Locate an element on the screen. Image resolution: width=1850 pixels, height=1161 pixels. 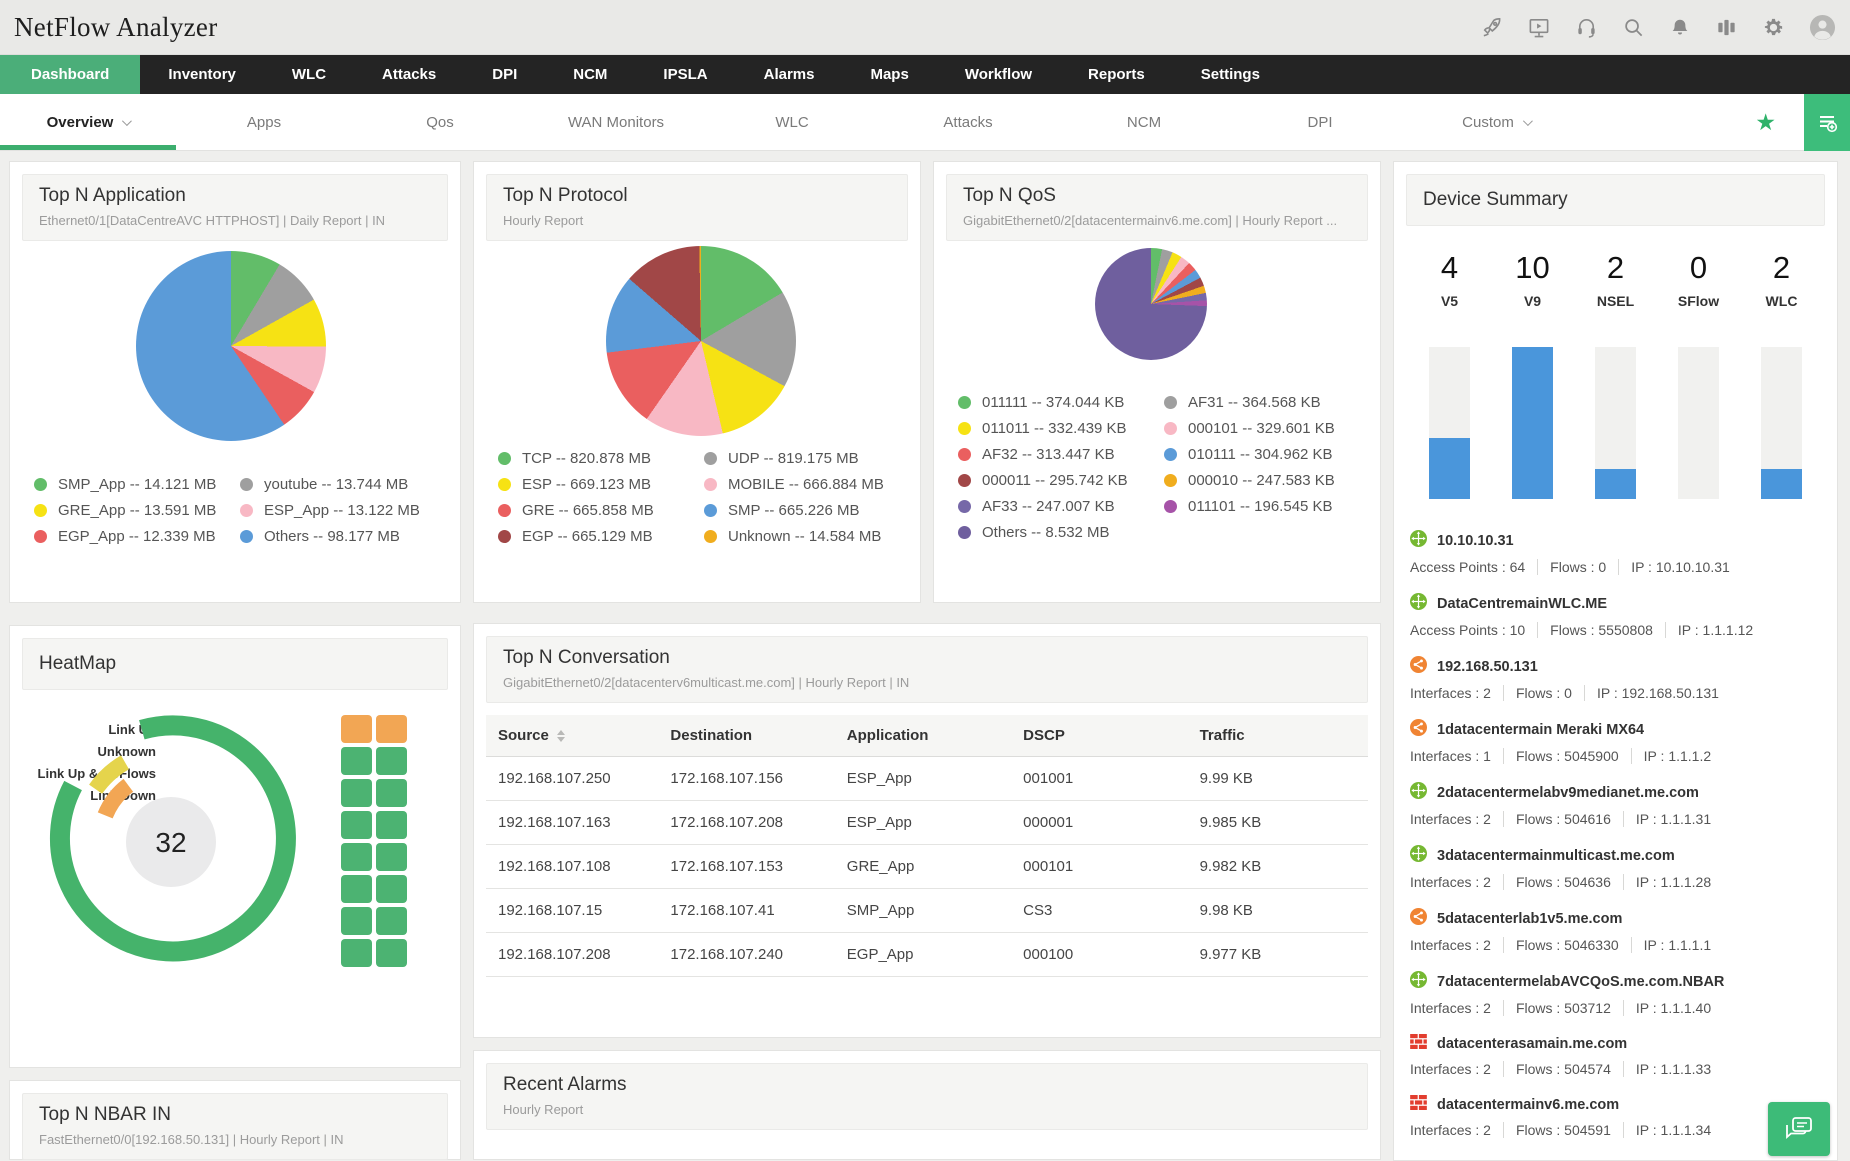
table-cell: EGP_App is located at coordinates (927, 954).